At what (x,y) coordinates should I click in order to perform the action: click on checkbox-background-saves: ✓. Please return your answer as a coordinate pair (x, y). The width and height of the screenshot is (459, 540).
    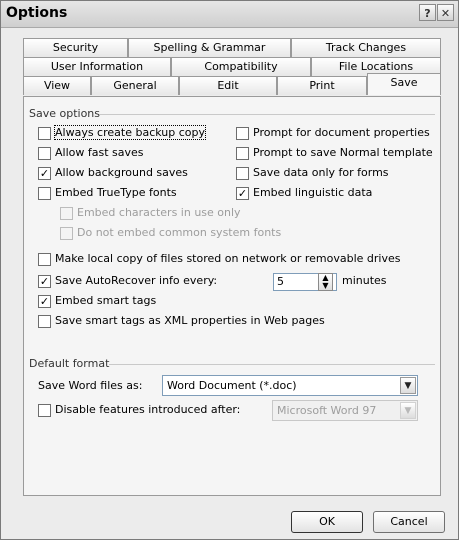
    Looking at the image, I should click on (44, 173).